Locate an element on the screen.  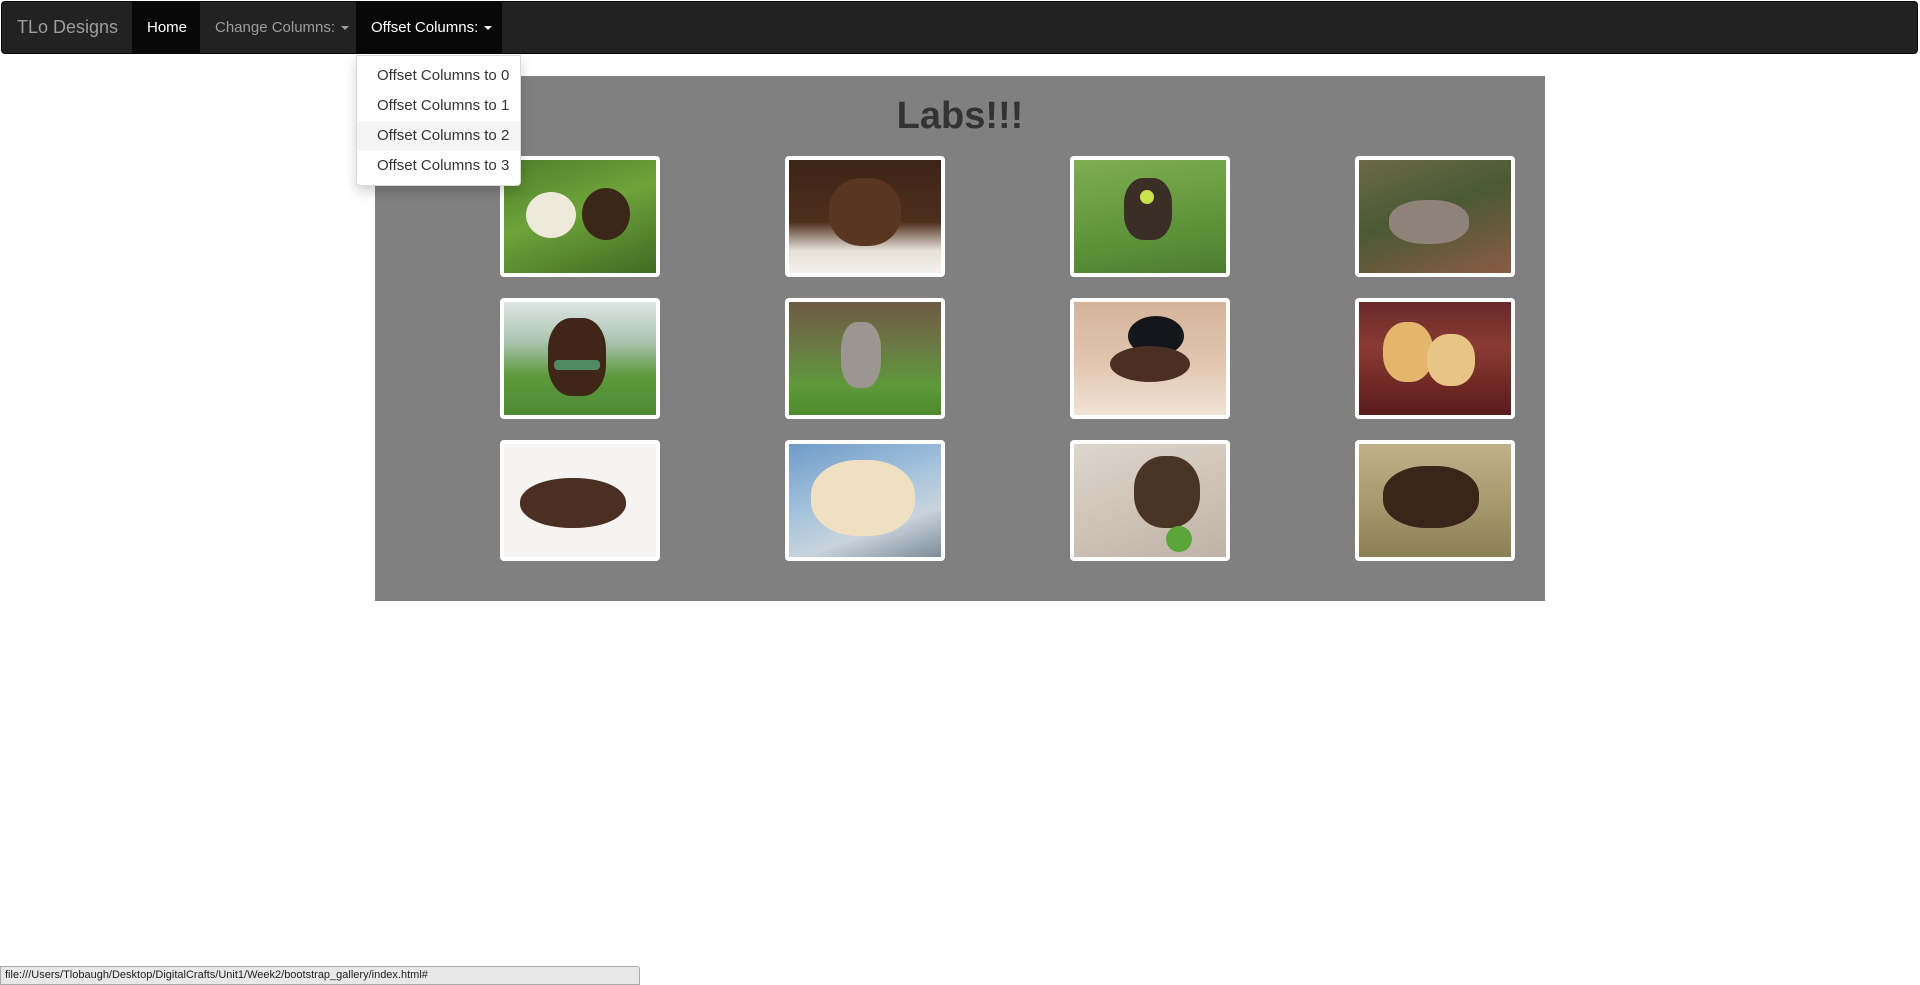
menu-item-offset-0: Offset Columns to 0 is located at coordinates (438, 76).